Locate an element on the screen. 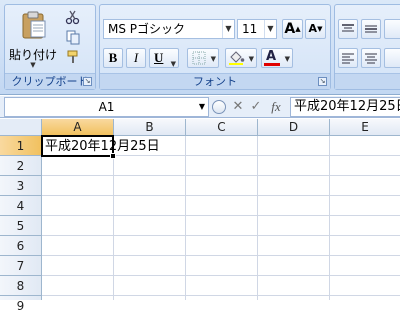 The height and width of the screenshot is (316, 400). font-group-label: フォント is located at coordinates (215, 81).